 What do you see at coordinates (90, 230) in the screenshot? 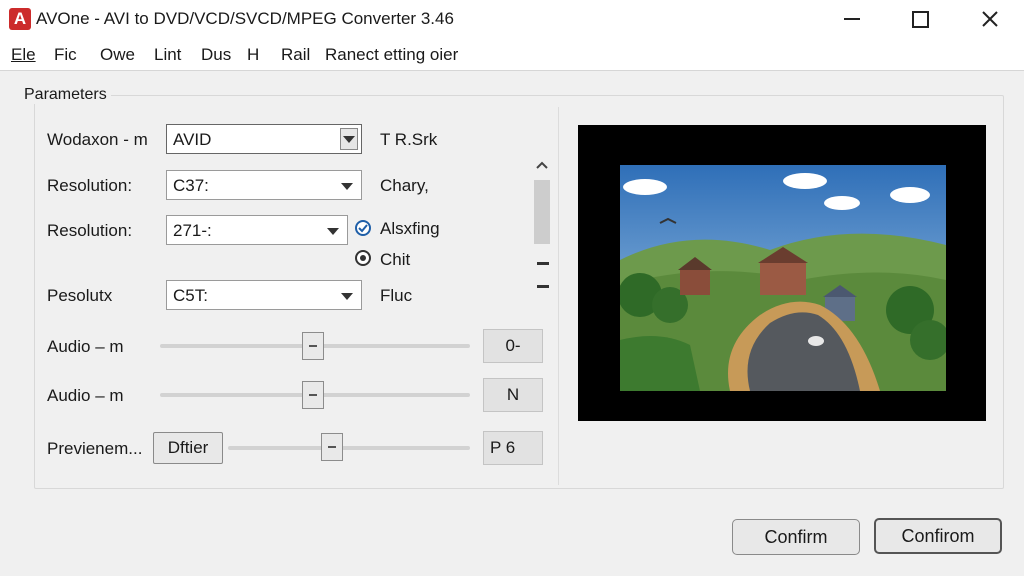
I see `row3-label: Resolution:` at bounding box center [90, 230].